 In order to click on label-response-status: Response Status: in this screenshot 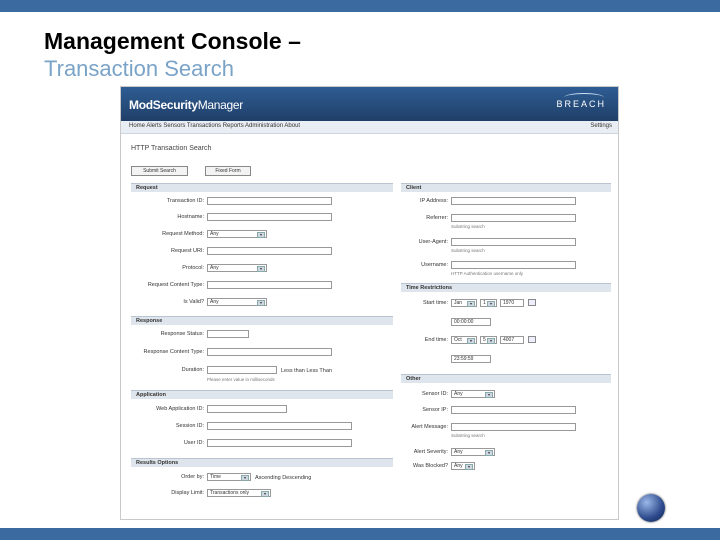, I will do `click(182, 334)`.